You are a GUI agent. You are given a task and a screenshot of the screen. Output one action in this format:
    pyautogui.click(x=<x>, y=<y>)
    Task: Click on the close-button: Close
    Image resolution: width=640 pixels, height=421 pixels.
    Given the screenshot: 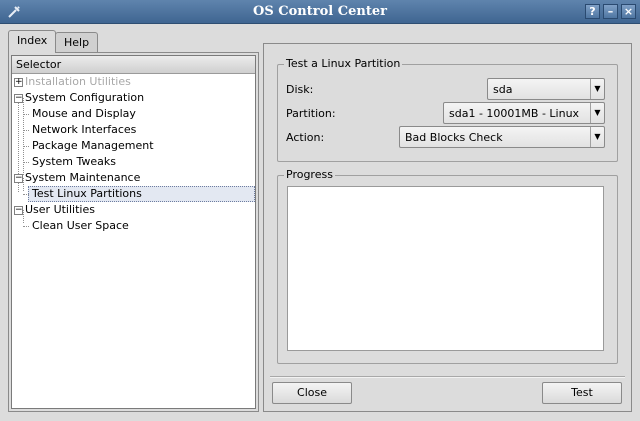 What is the action you would take?
    pyautogui.click(x=312, y=393)
    